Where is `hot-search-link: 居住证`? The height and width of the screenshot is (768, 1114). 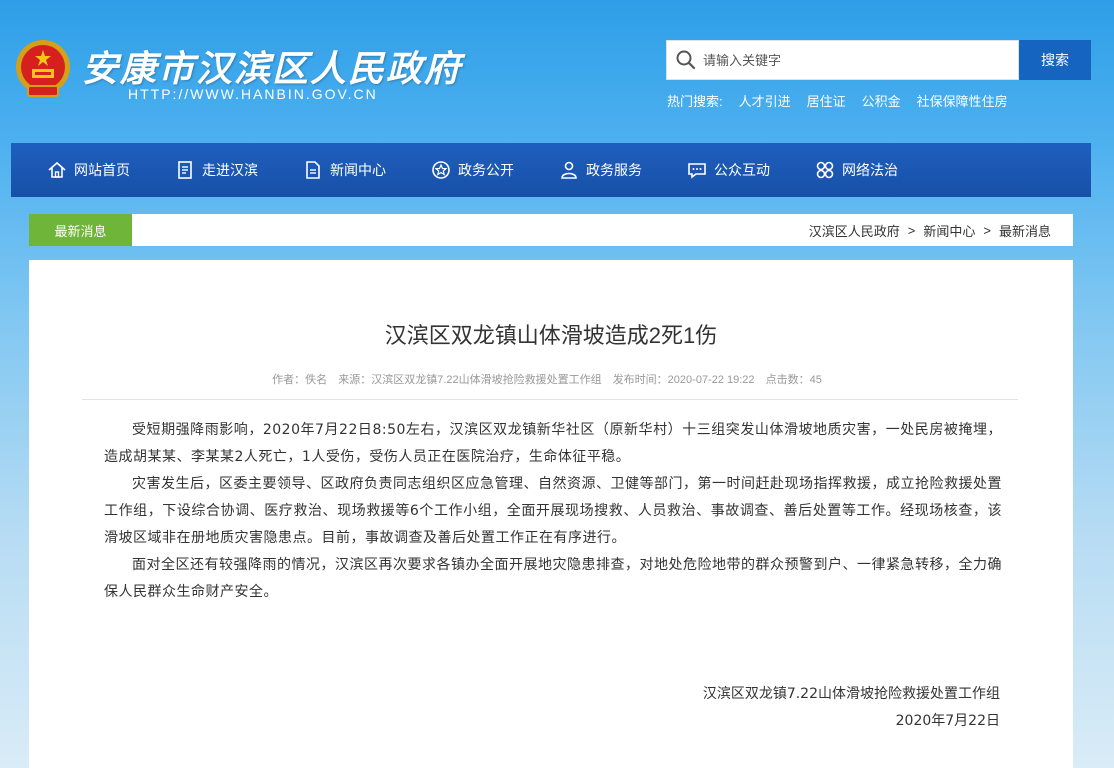 hot-search-link: 居住证 is located at coordinates (826, 100).